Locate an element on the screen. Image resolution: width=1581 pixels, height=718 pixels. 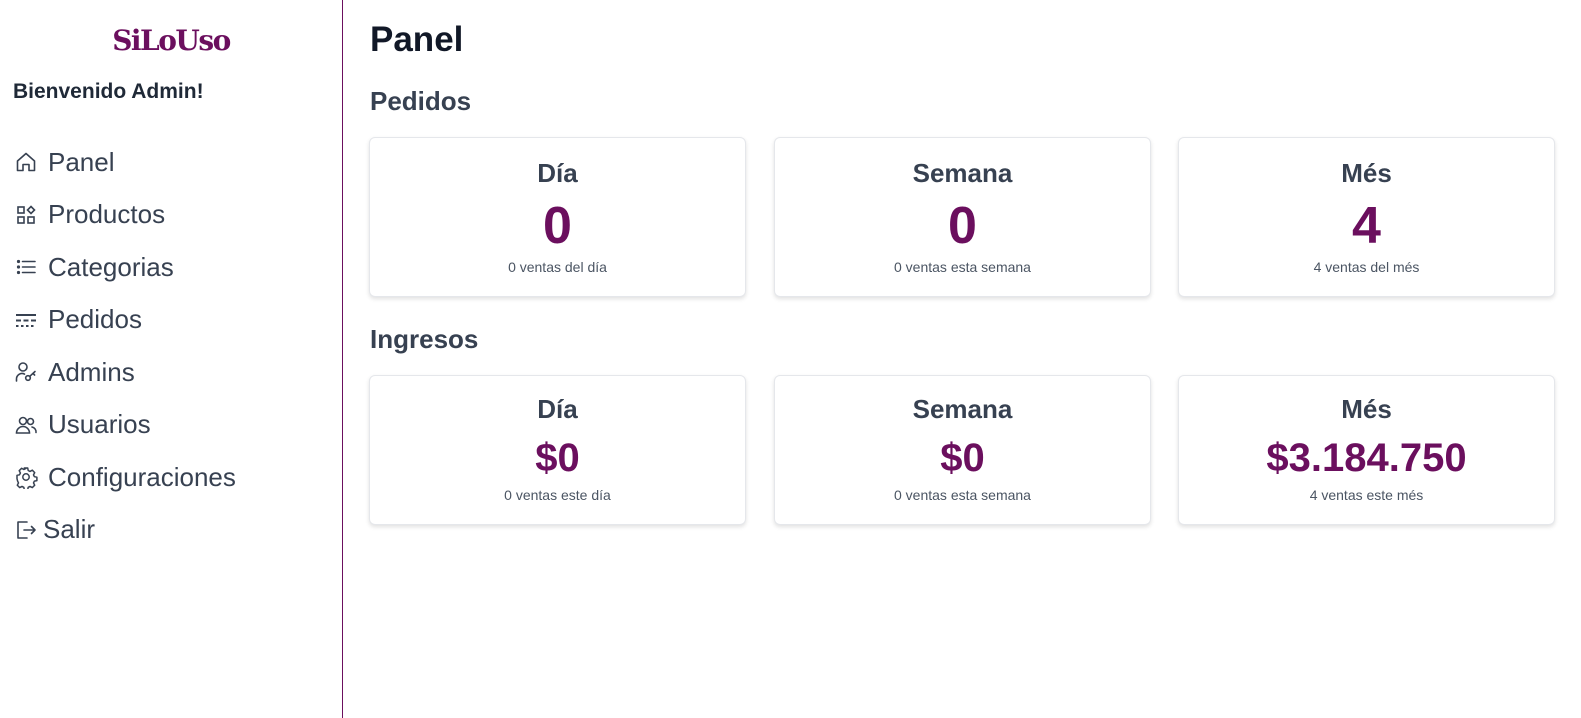
stat-card-ingresos-semana: Semana $0 0 ventas esta semana is located at coordinates (962, 450).